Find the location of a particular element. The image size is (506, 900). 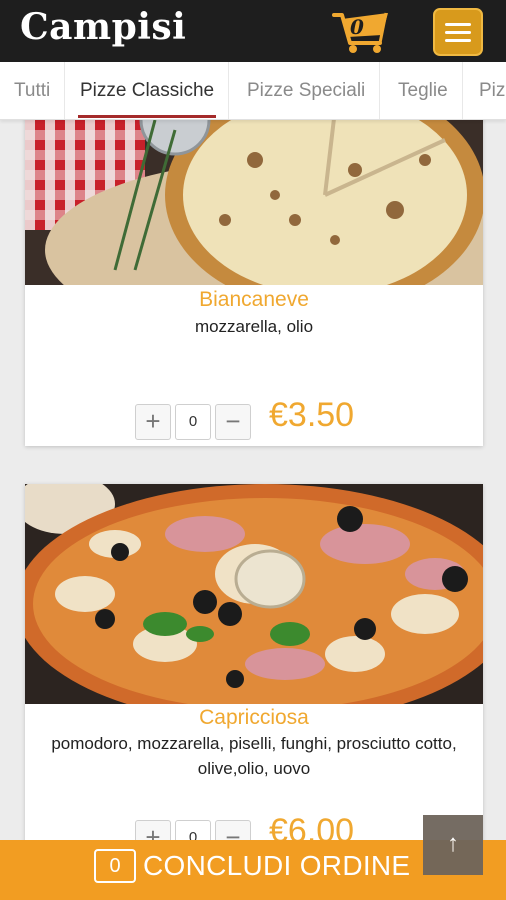

scroll-to-top-button: ↑ is located at coordinates (453, 845).